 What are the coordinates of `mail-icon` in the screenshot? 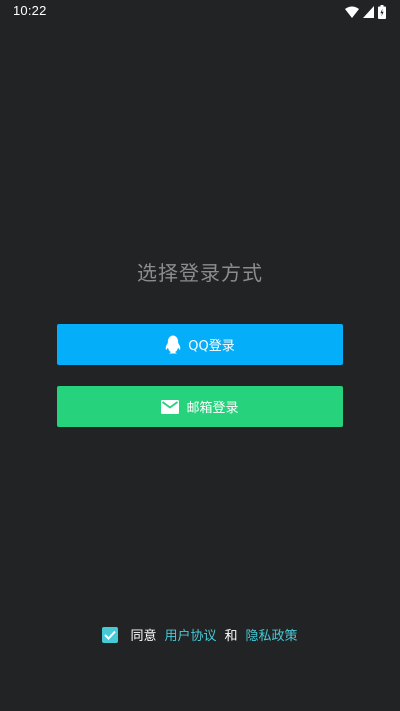 It's located at (170, 406).